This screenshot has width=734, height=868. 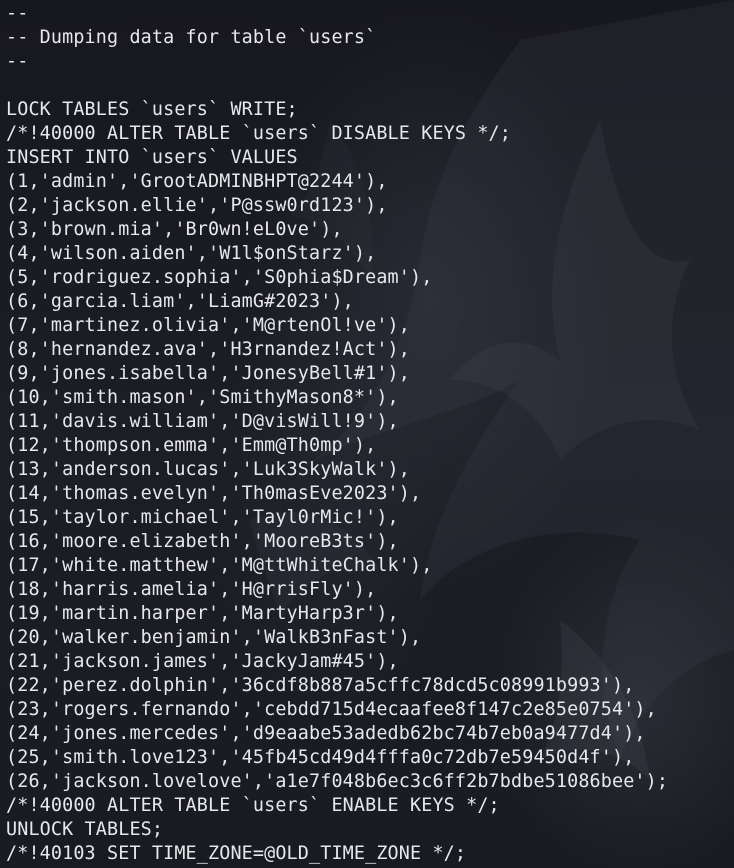 I want to click on sql-line: (1,'admin','GrootADMINBHPT@2244'),, so click(x=197, y=181).